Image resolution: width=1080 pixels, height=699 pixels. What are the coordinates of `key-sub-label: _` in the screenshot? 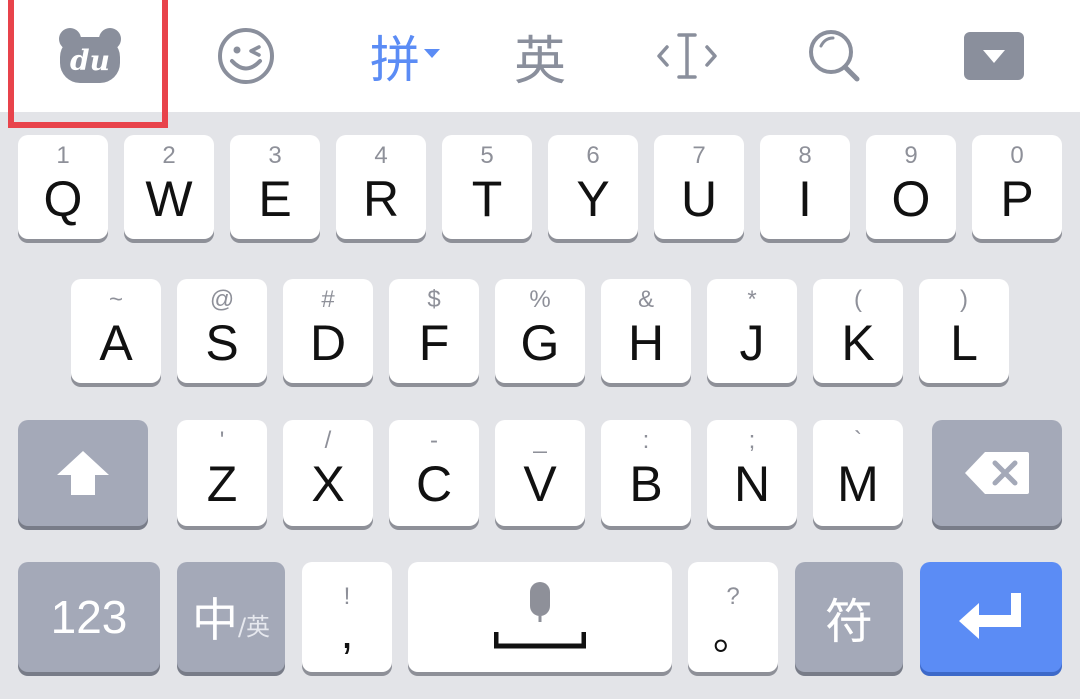 It's located at (540, 440).